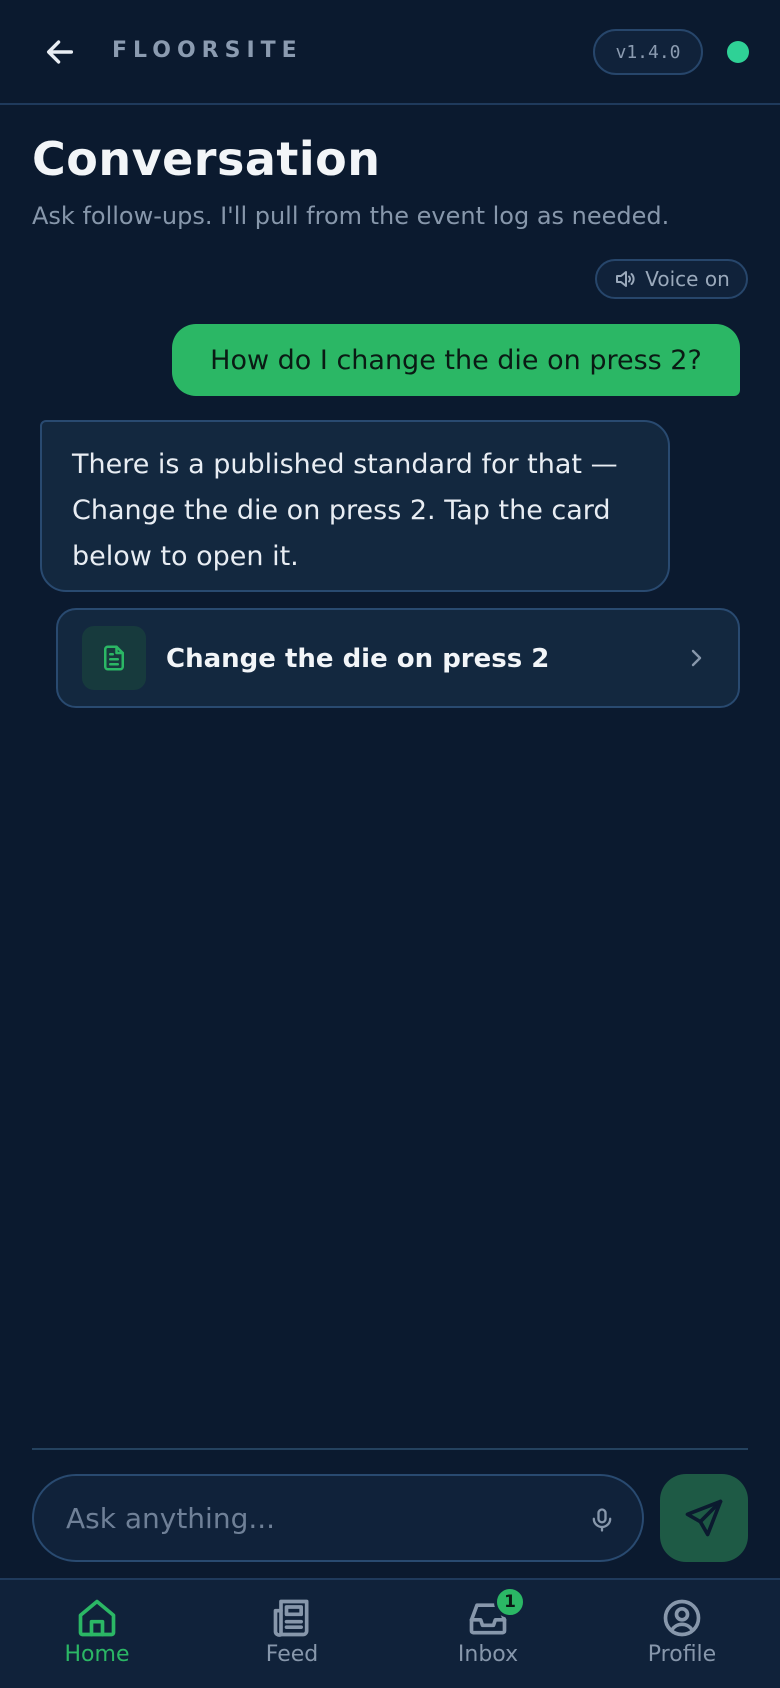 Image resolution: width=780 pixels, height=1688 pixels. What do you see at coordinates (316, 1518) in the screenshot?
I see `ask-input` at bounding box center [316, 1518].